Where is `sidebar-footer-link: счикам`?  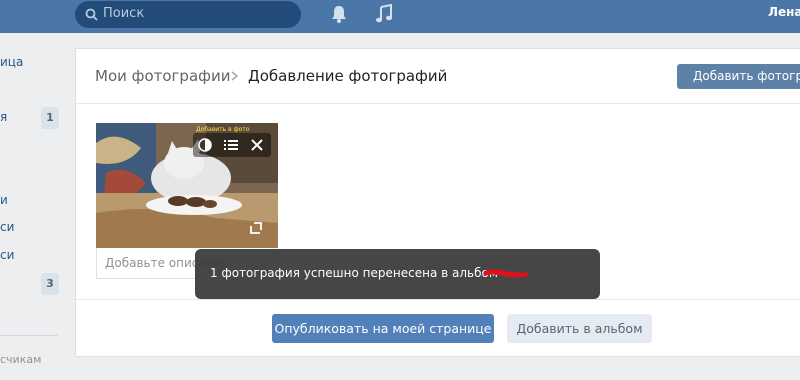
sidebar-footer-link: счикам is located at coordinates (20, 359).